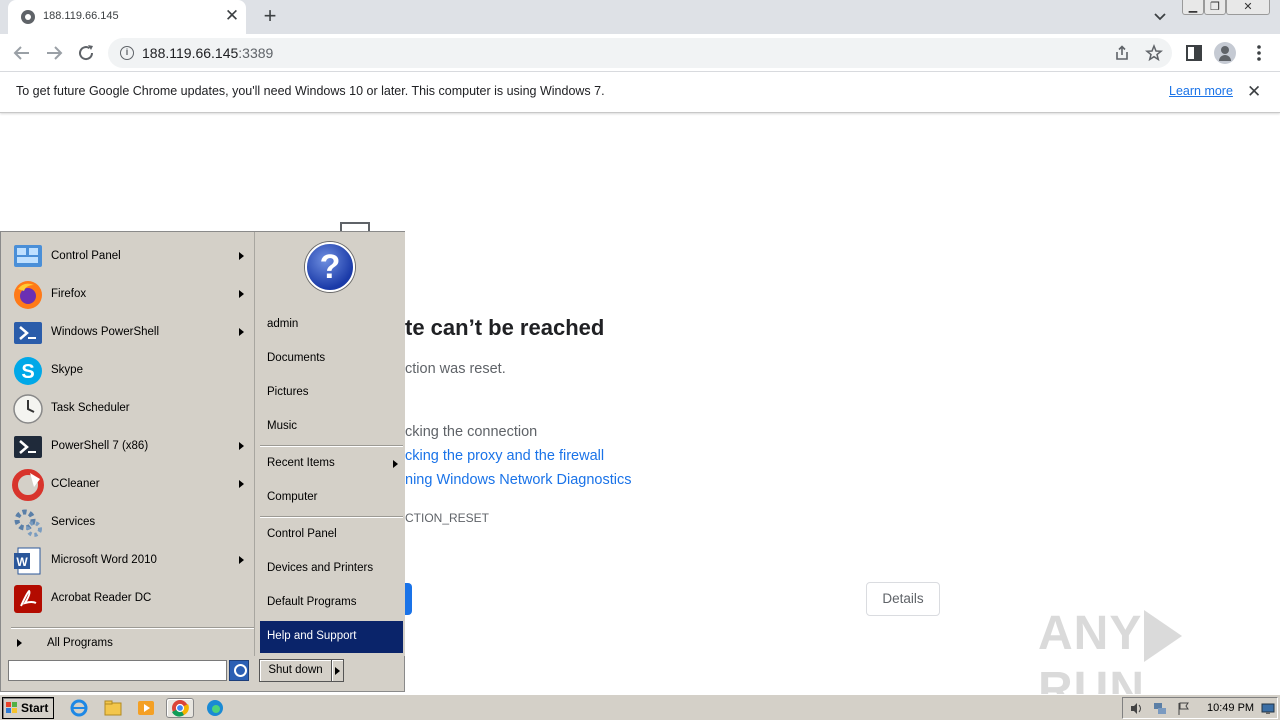  What do you see at coordinates (1225, 53) in the screenshot?
I see `profile-icon` at bounding box center [1225, 53].